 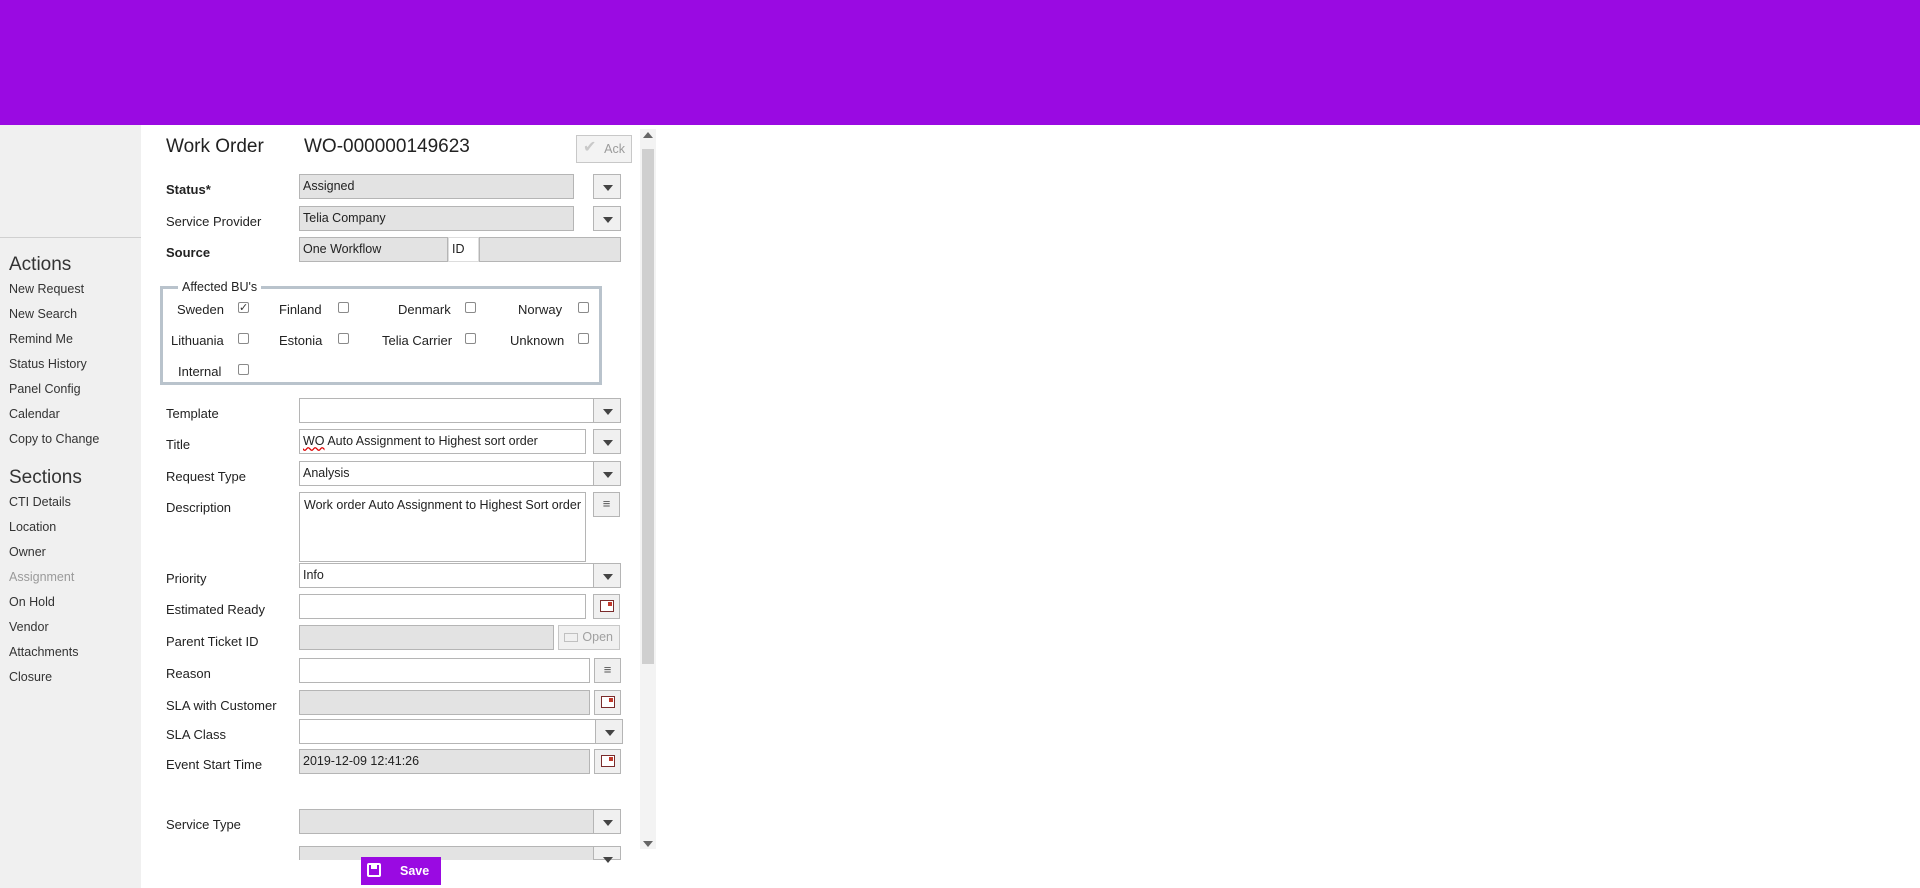 What do you see at coordinates (343, 338) in the screenshot?
I see `bu-estonia-checkbox` at bounding box center [343, 338].